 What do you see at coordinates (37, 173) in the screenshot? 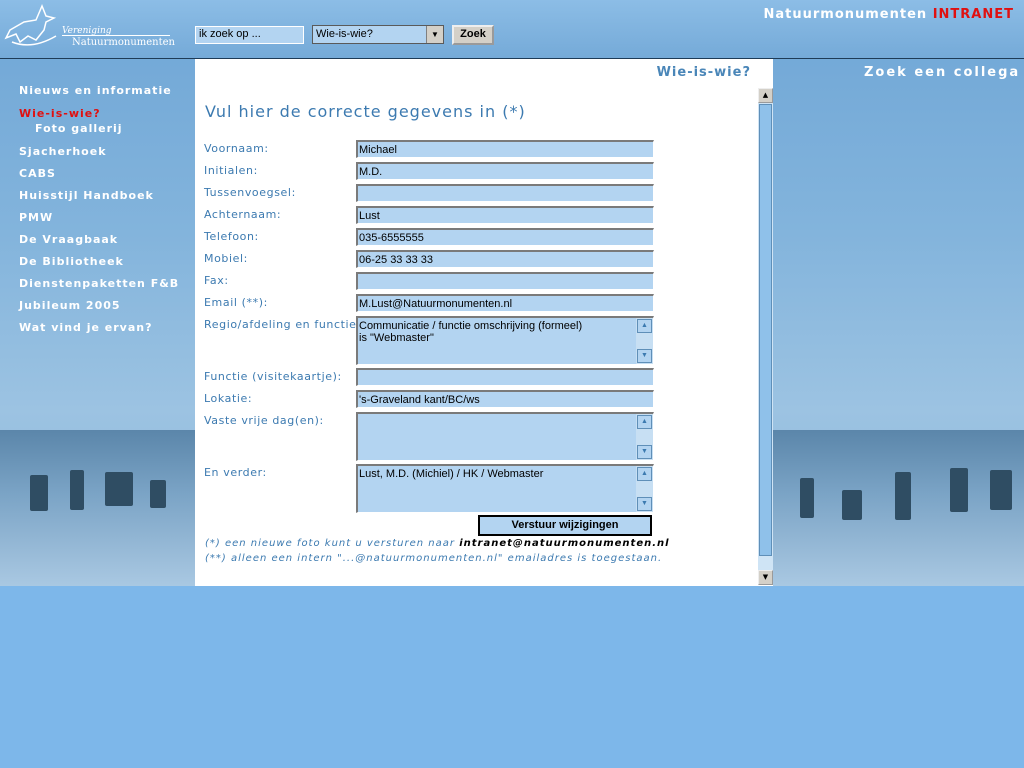
I see `nav-item-cabs: CABS` at bounding box center [37, 173].